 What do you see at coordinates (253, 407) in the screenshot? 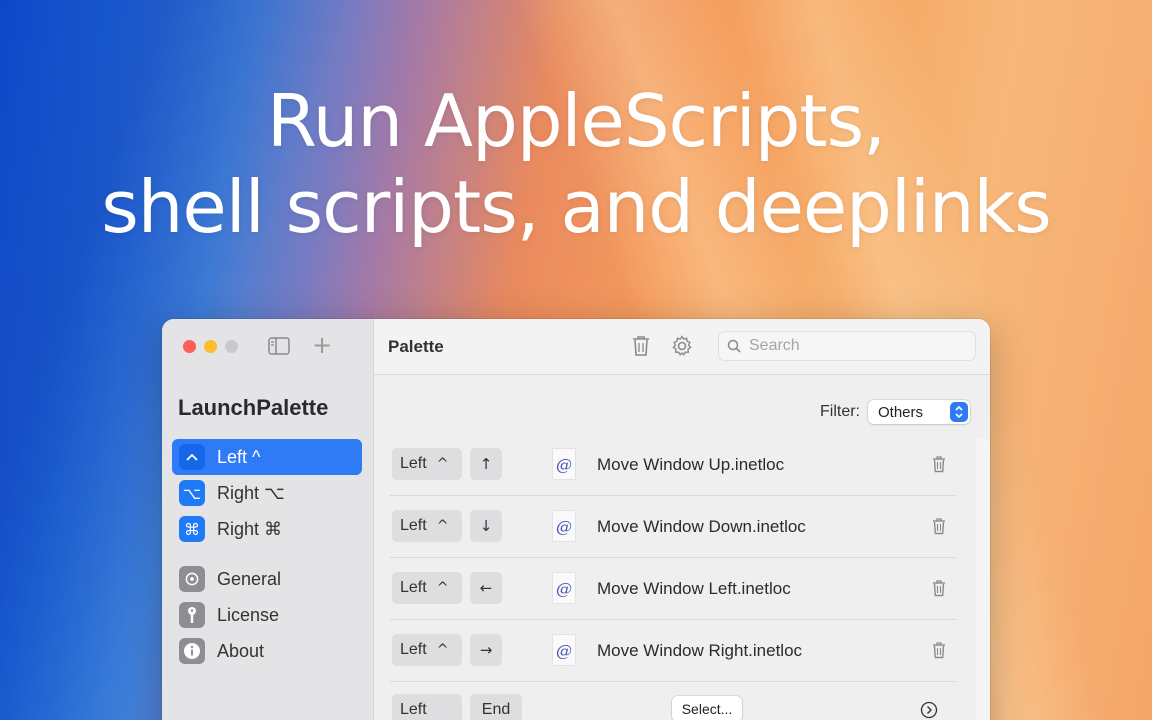
I see `app-title: LaunchPalette` at bounding box center [253, 407].